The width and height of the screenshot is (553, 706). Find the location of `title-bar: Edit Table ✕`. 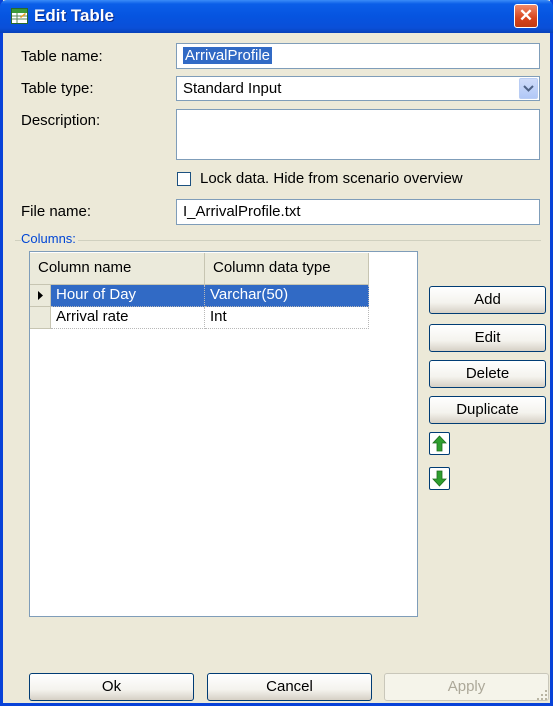

title-bar: Edit Table ✕ is located at coordinates (276, 16).